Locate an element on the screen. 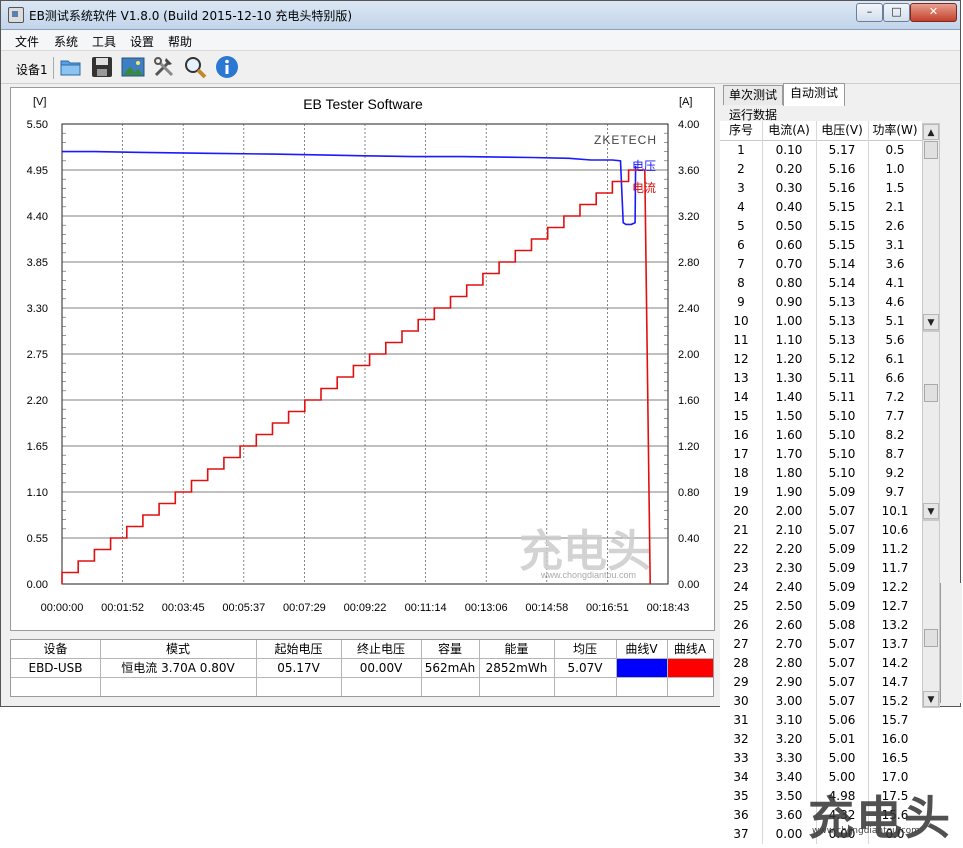 The image size is (963, 848). menu-settings: 设置 is located at coordinates (142, 41).